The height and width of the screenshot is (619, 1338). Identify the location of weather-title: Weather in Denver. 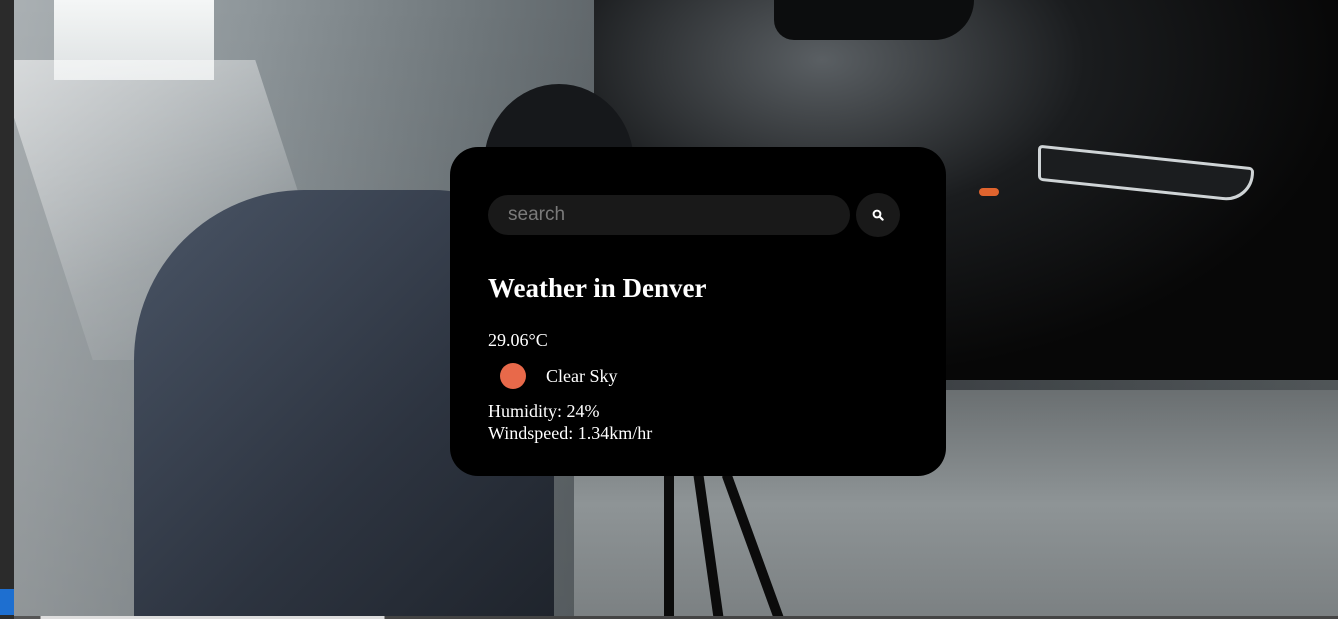
(597, 288).